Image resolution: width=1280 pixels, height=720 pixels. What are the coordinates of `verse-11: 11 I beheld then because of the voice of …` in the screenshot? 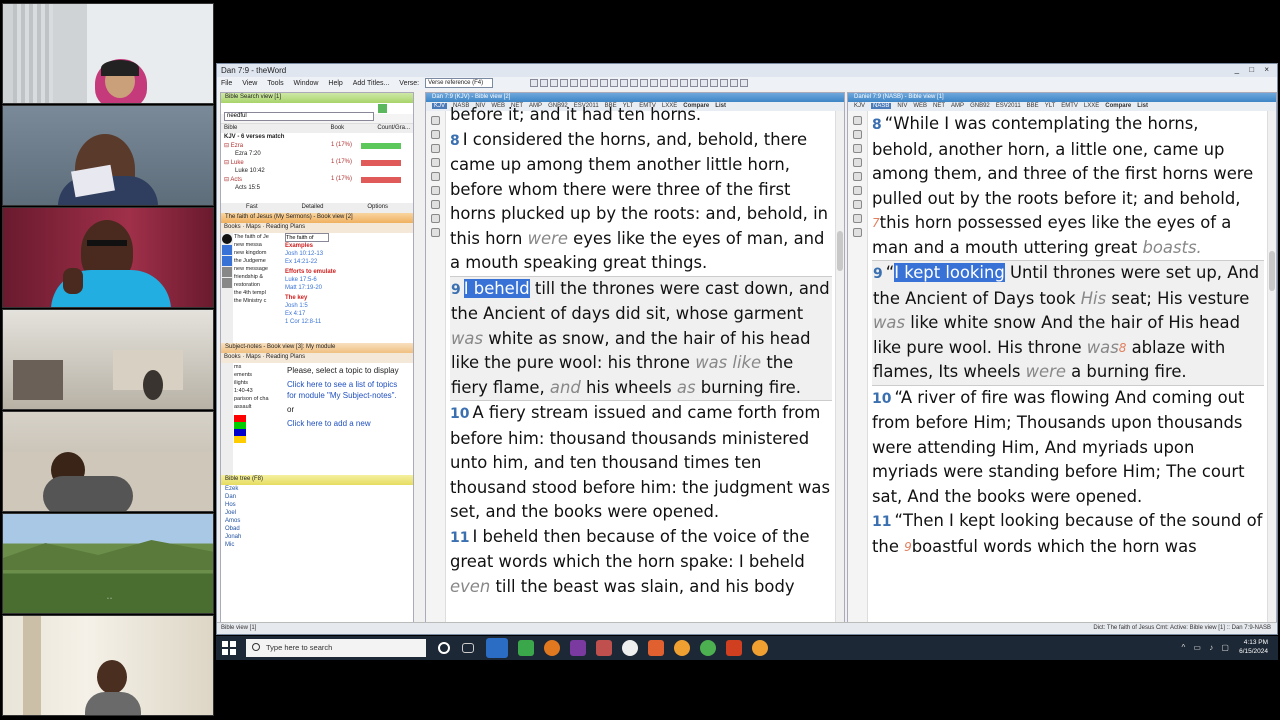 It's located at (641, 562).